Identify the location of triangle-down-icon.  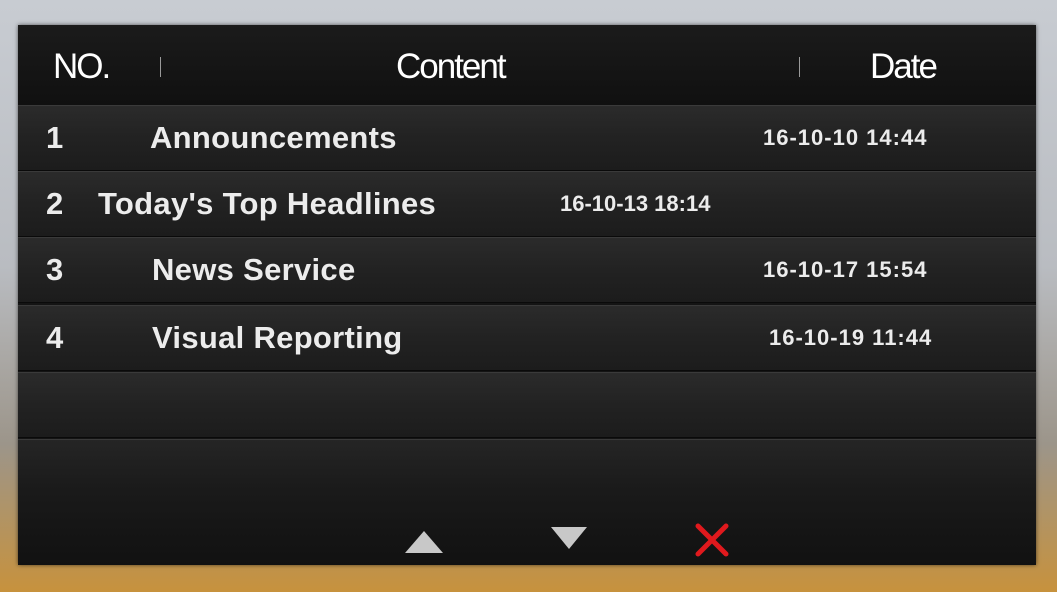
(569, 538).